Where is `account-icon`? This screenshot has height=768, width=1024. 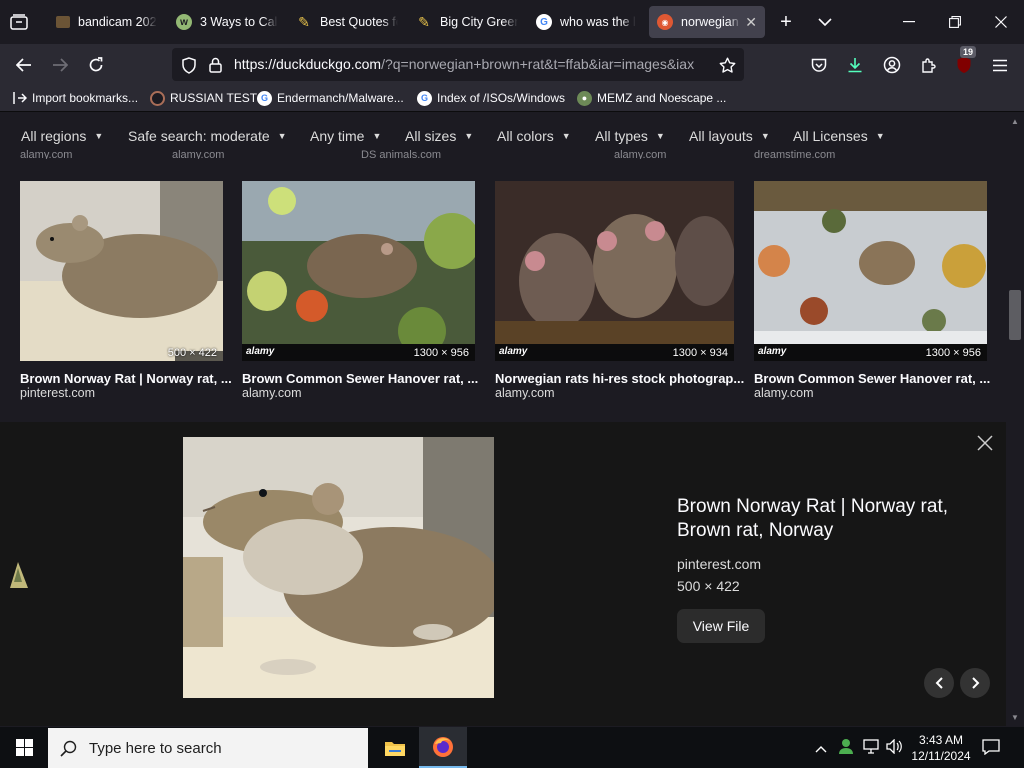
account-icon is located at coordinates (892, 65).